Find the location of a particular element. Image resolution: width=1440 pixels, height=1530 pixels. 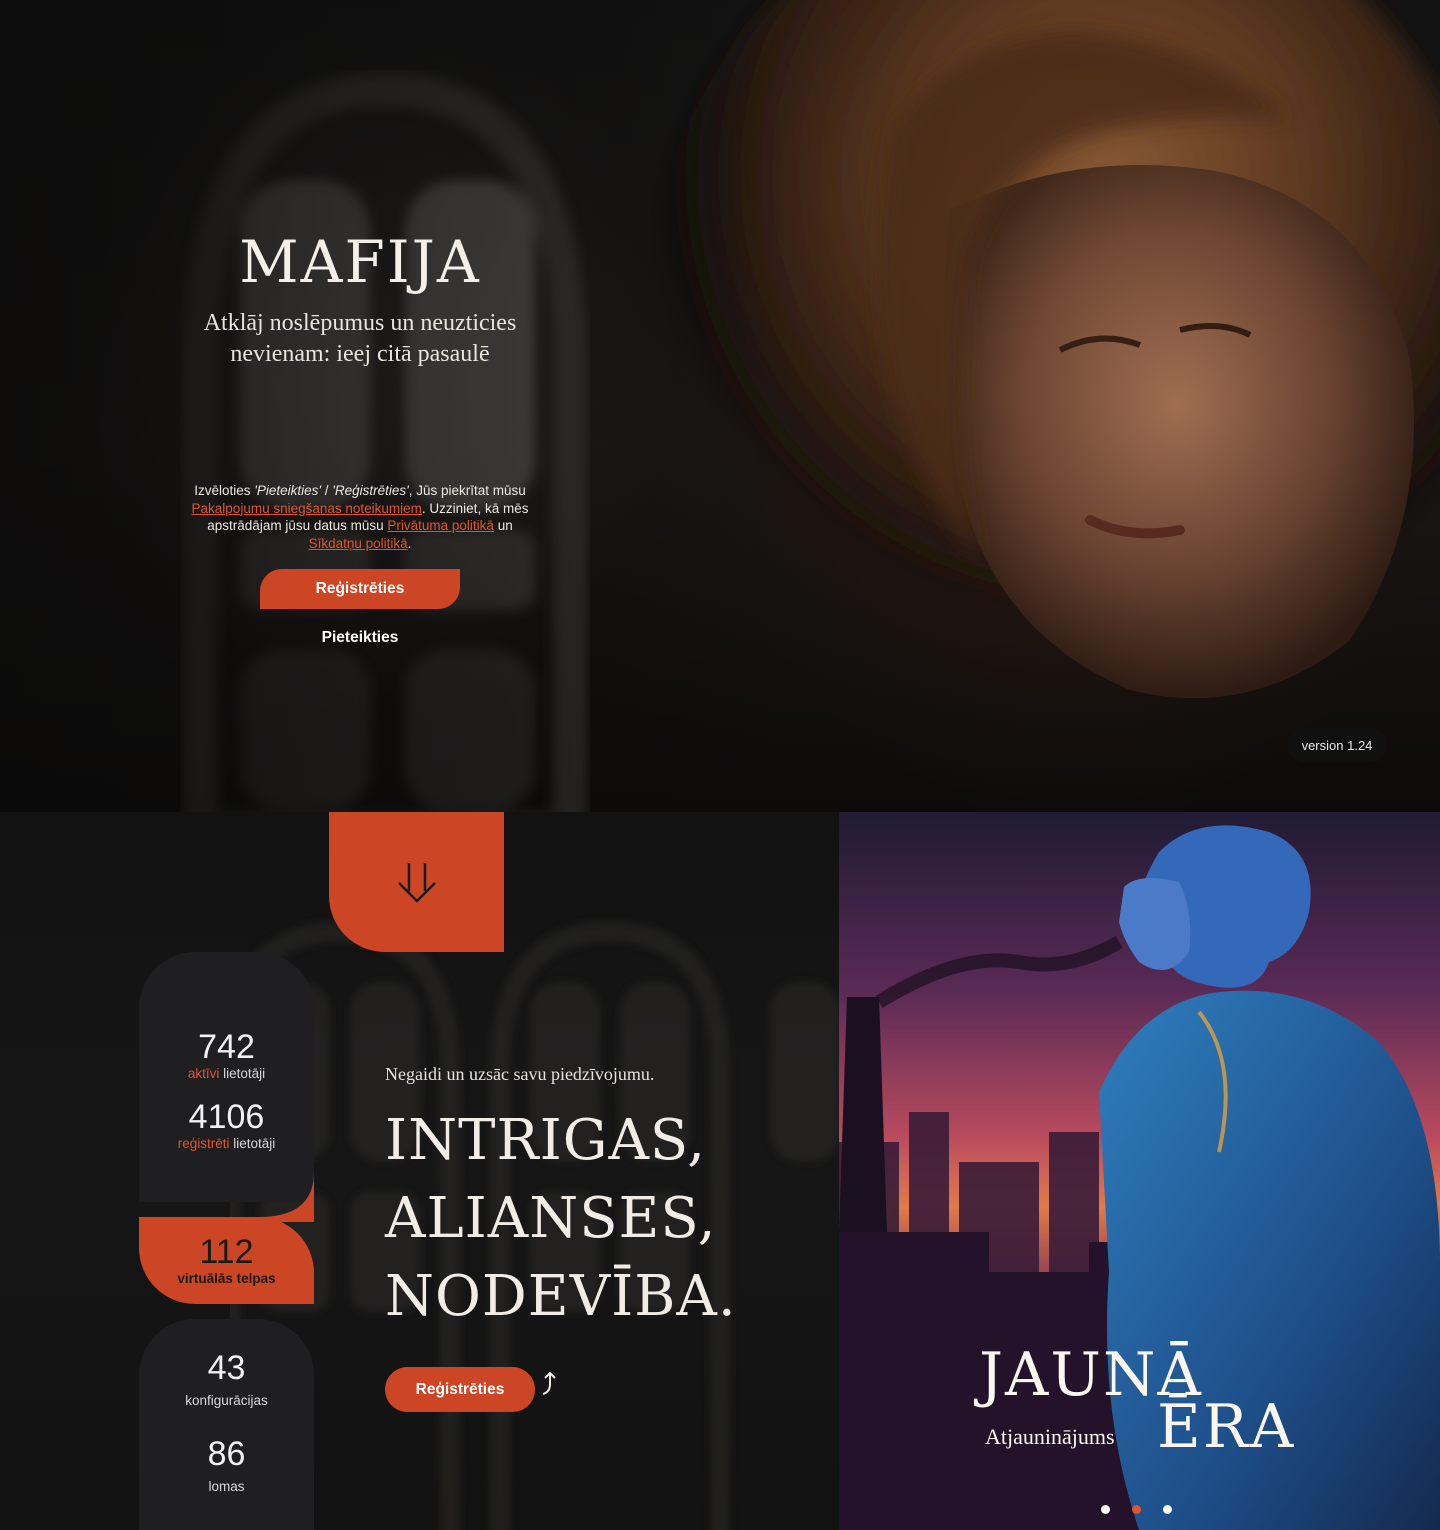

stat-active-users: 742 aktīvi lietotāji is located at coordinates (226, 1055).